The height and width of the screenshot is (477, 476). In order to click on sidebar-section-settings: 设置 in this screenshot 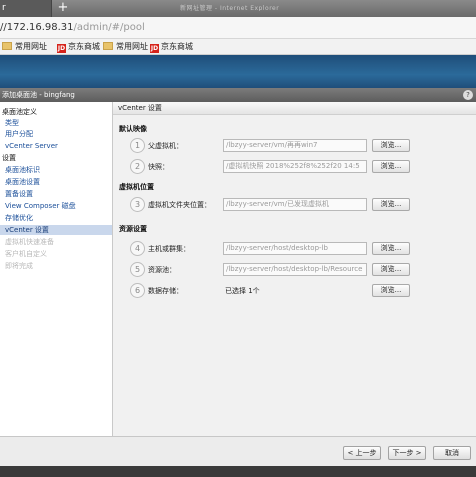, I will do `click(9, 158)`.